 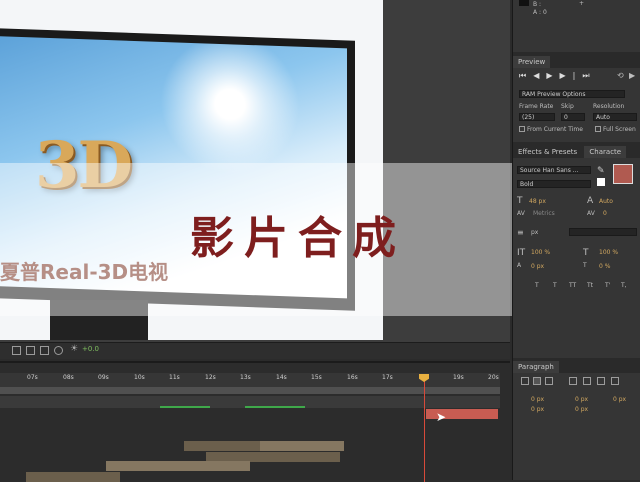 What do you see at coordinates (576, 367) in the screenshot?
I see `paragraph-tab-bar: Paragraph` at bounding box center [576, 367].